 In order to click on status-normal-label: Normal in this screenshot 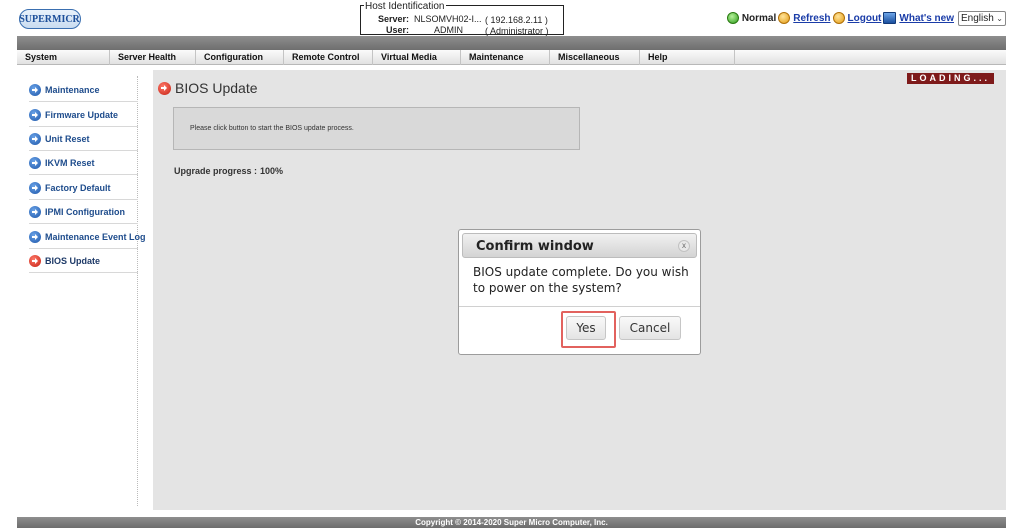, I will do `click(759, 18)`.